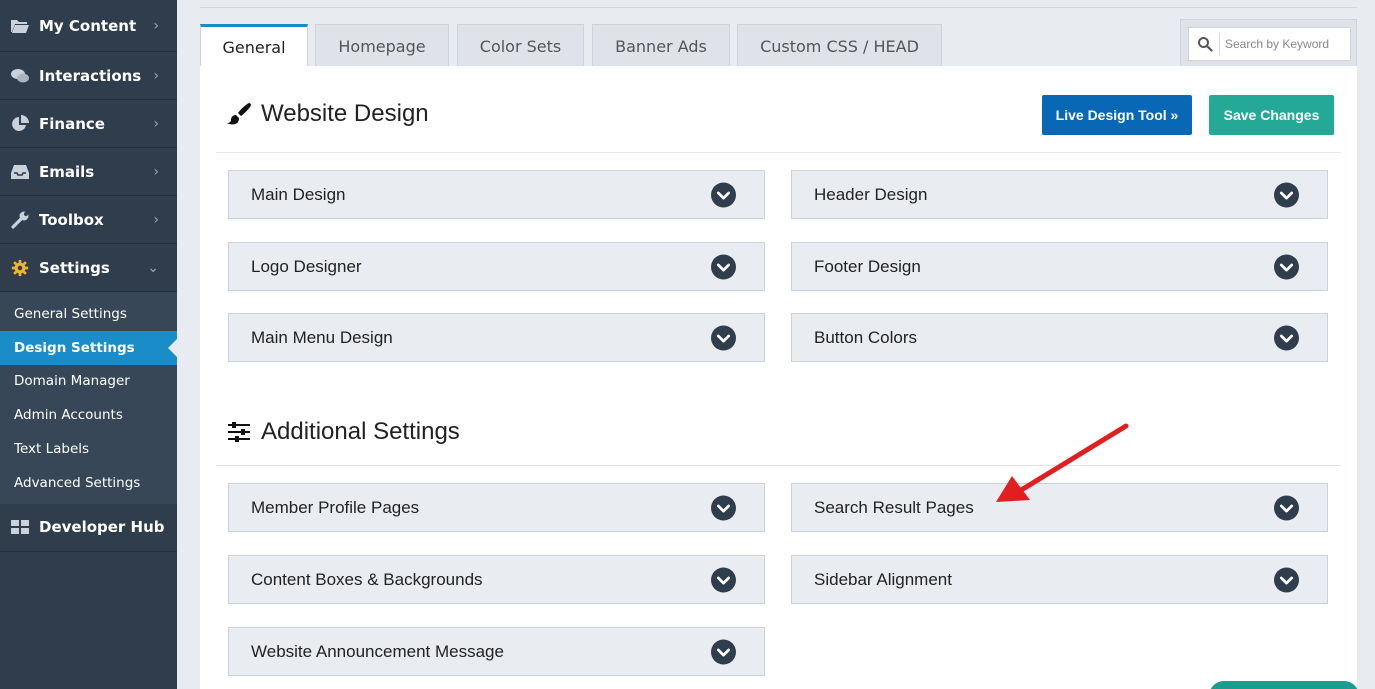 This screenshot has height=689, width=1375. I want to click on accordion-main-menu-design: Main Menu Design, so click(496, 337).